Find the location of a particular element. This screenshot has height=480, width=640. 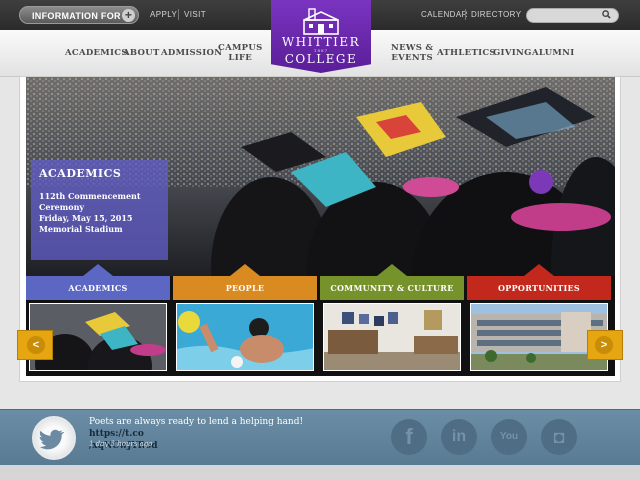

arrow-left-icon: < is located at coordinates (36, 345).